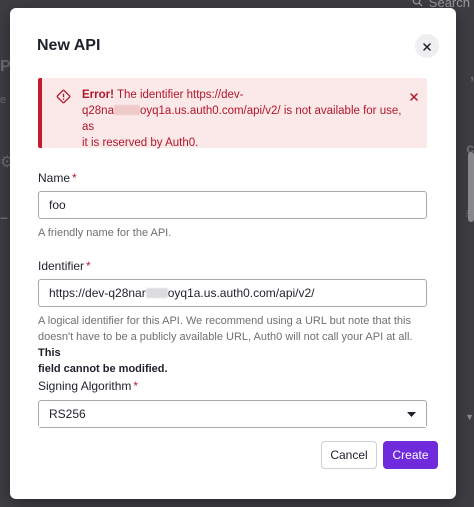 The width and height of the screenshot is (474, 507). I want to click on dialog-footer, so click(233, 426).